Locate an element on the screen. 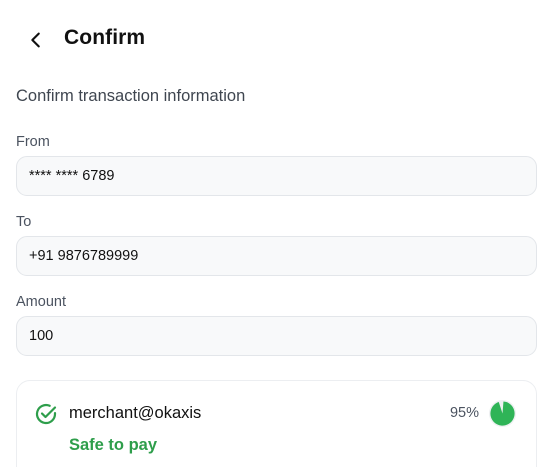 The image size is (558, 467). header: Confirm is located at coordinates (279, 40).